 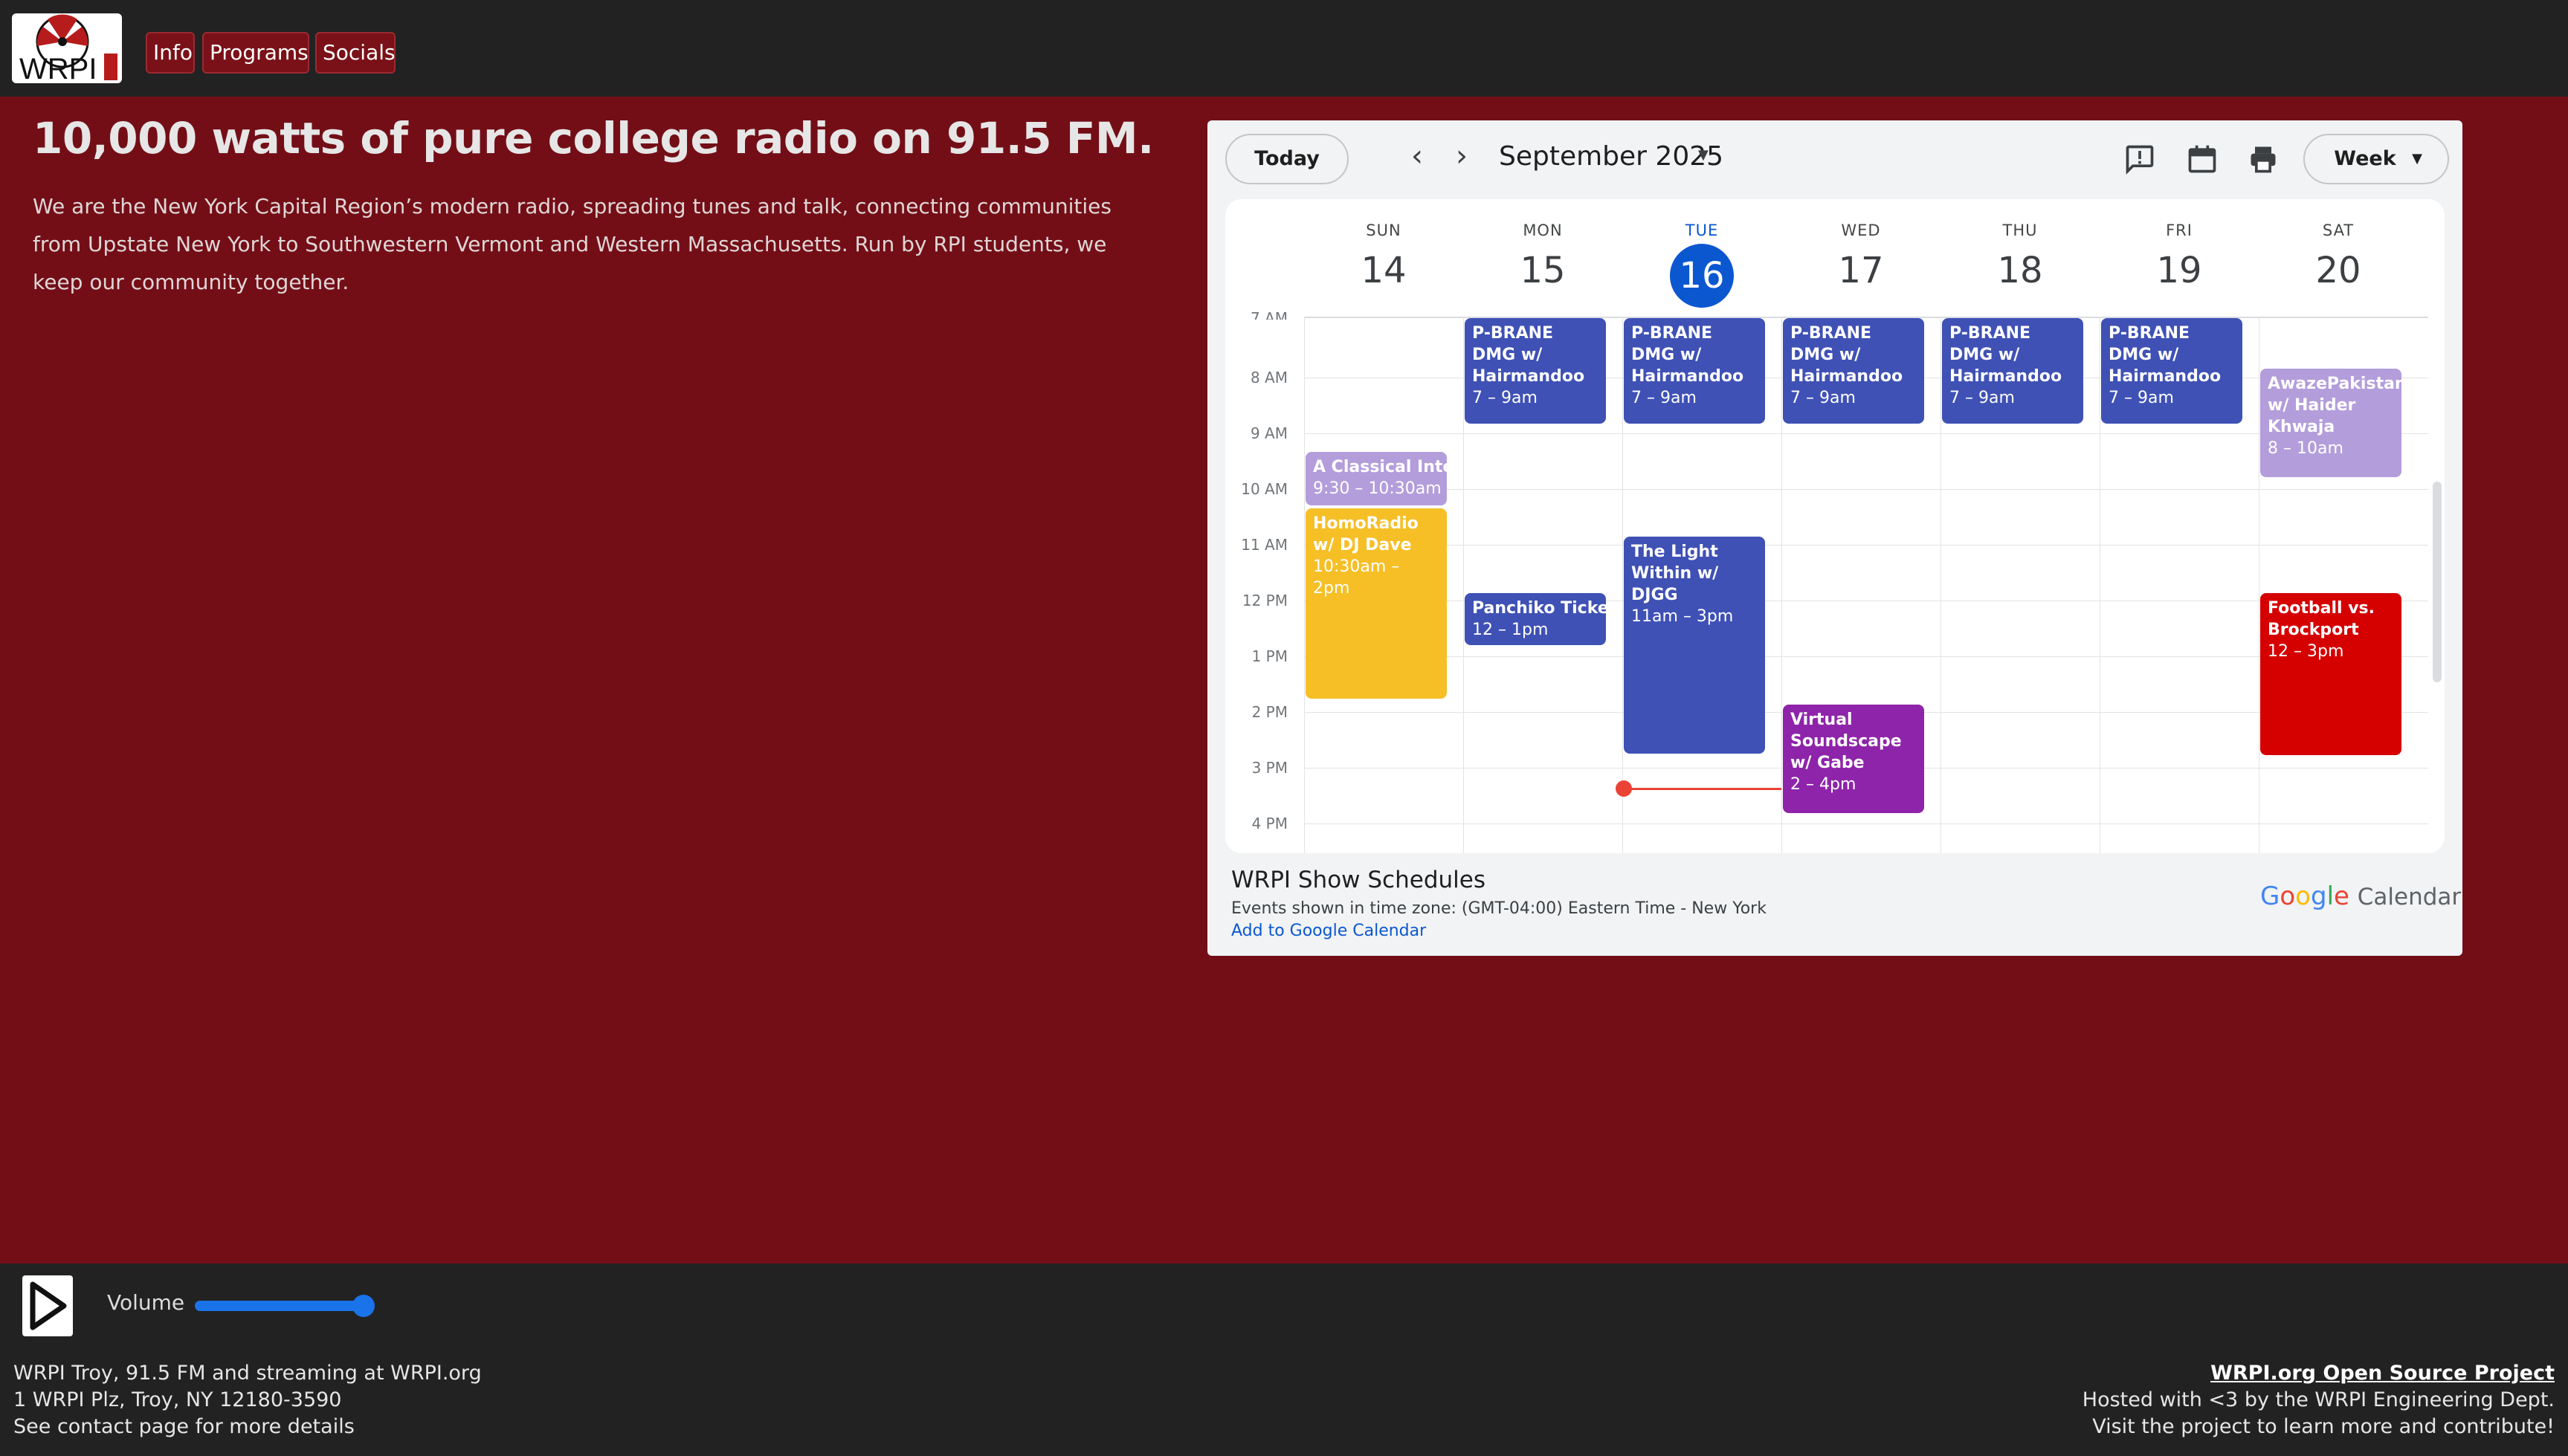 I want to click on event-time: 12 – 1pm, so click(x=1510, y=630).